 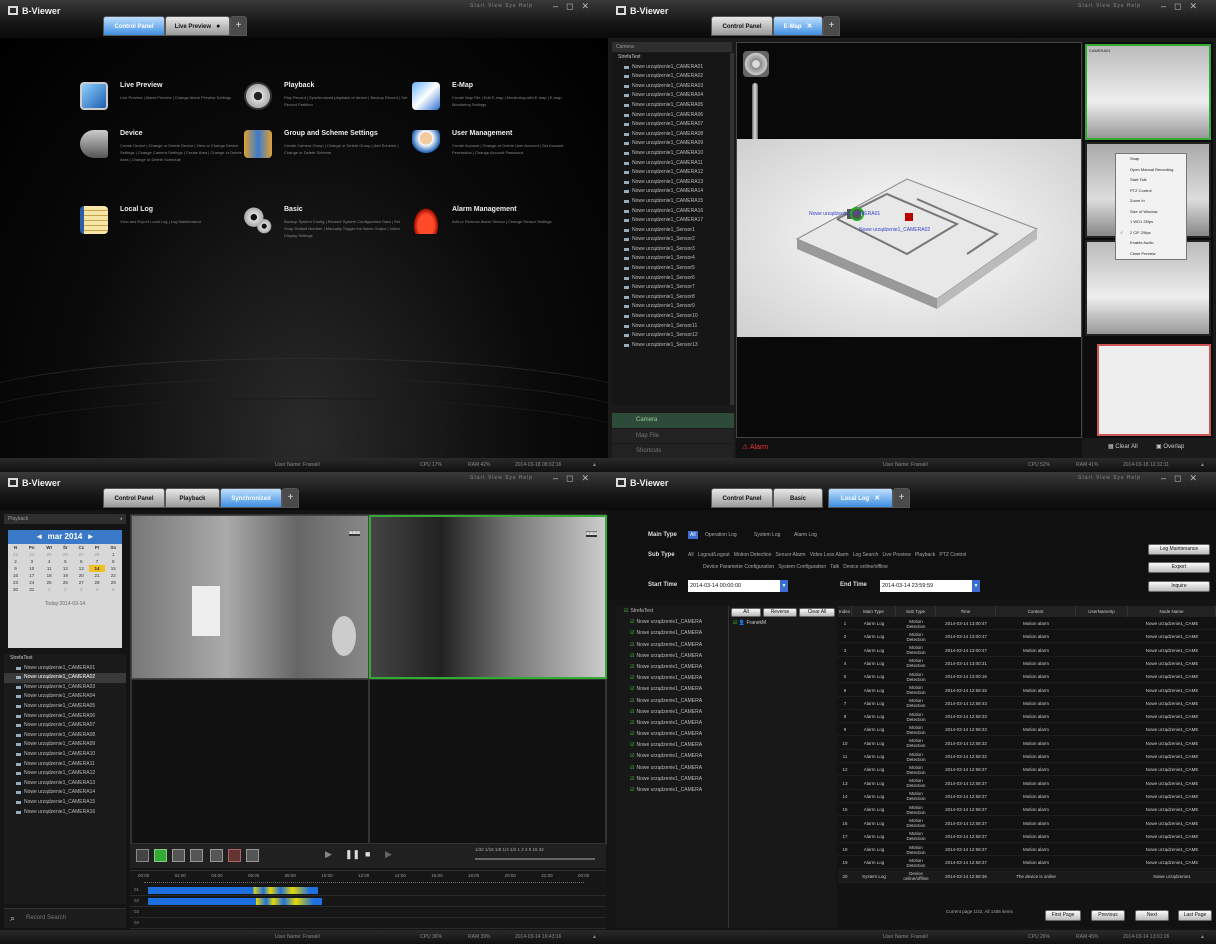 I want to click on tree-camera-item: Nowe urządzenie1_CAMERA08, so click(x=65, y=736).